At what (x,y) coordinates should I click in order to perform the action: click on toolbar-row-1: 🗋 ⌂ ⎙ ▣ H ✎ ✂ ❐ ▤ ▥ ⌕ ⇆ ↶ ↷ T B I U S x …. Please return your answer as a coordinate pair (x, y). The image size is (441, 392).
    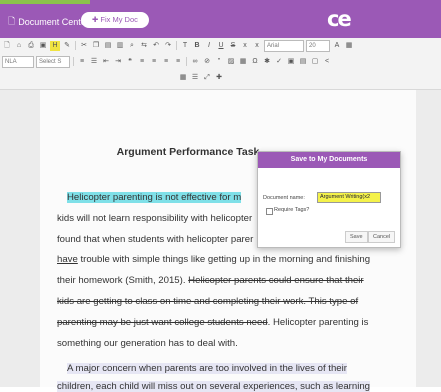
    Looking at the image, I should click on (178, 45).